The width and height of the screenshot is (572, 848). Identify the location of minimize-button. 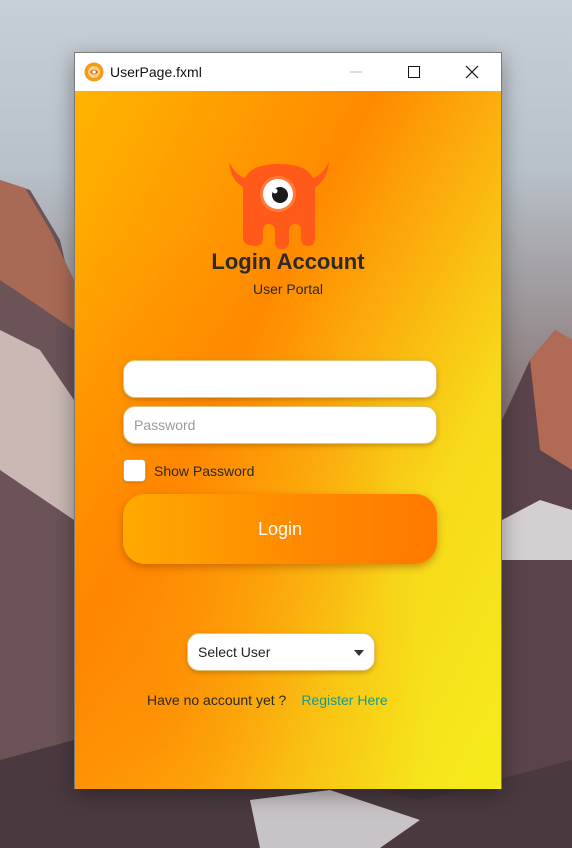
(356, 72).